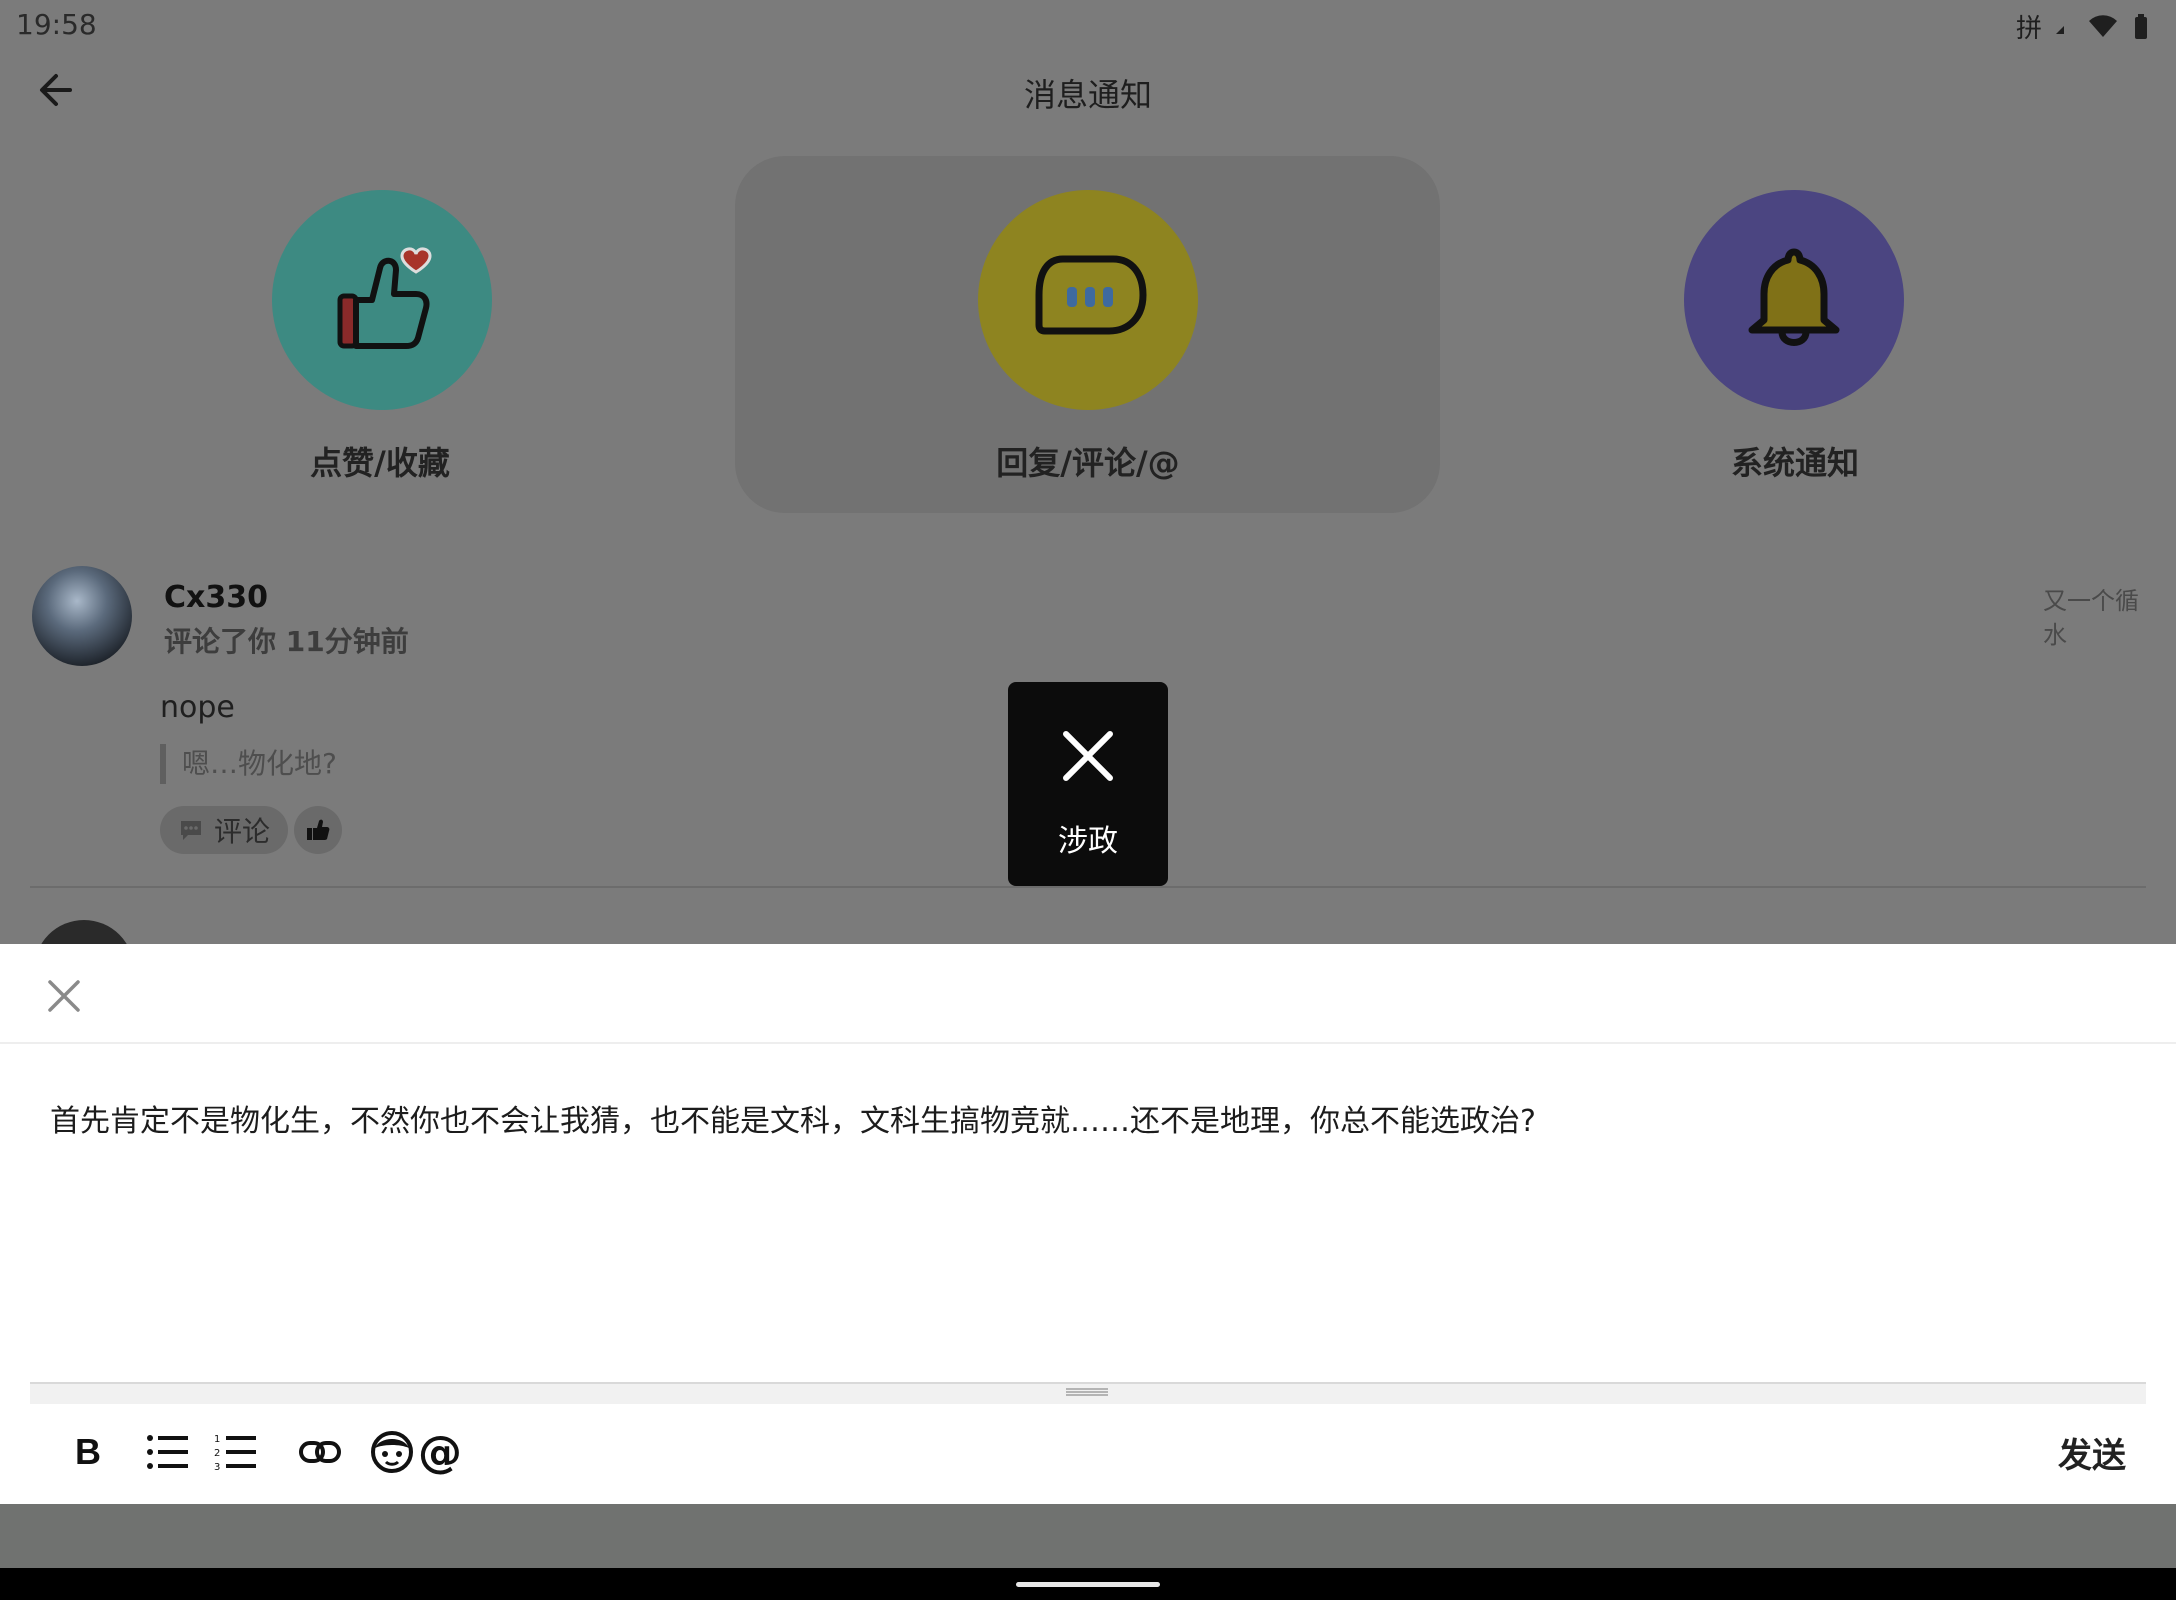 The height and width of the screenshot is (1600, 2176). Describe the element at coordinates (191, 830) in the screenshot. I see `comment-icon` at that location.